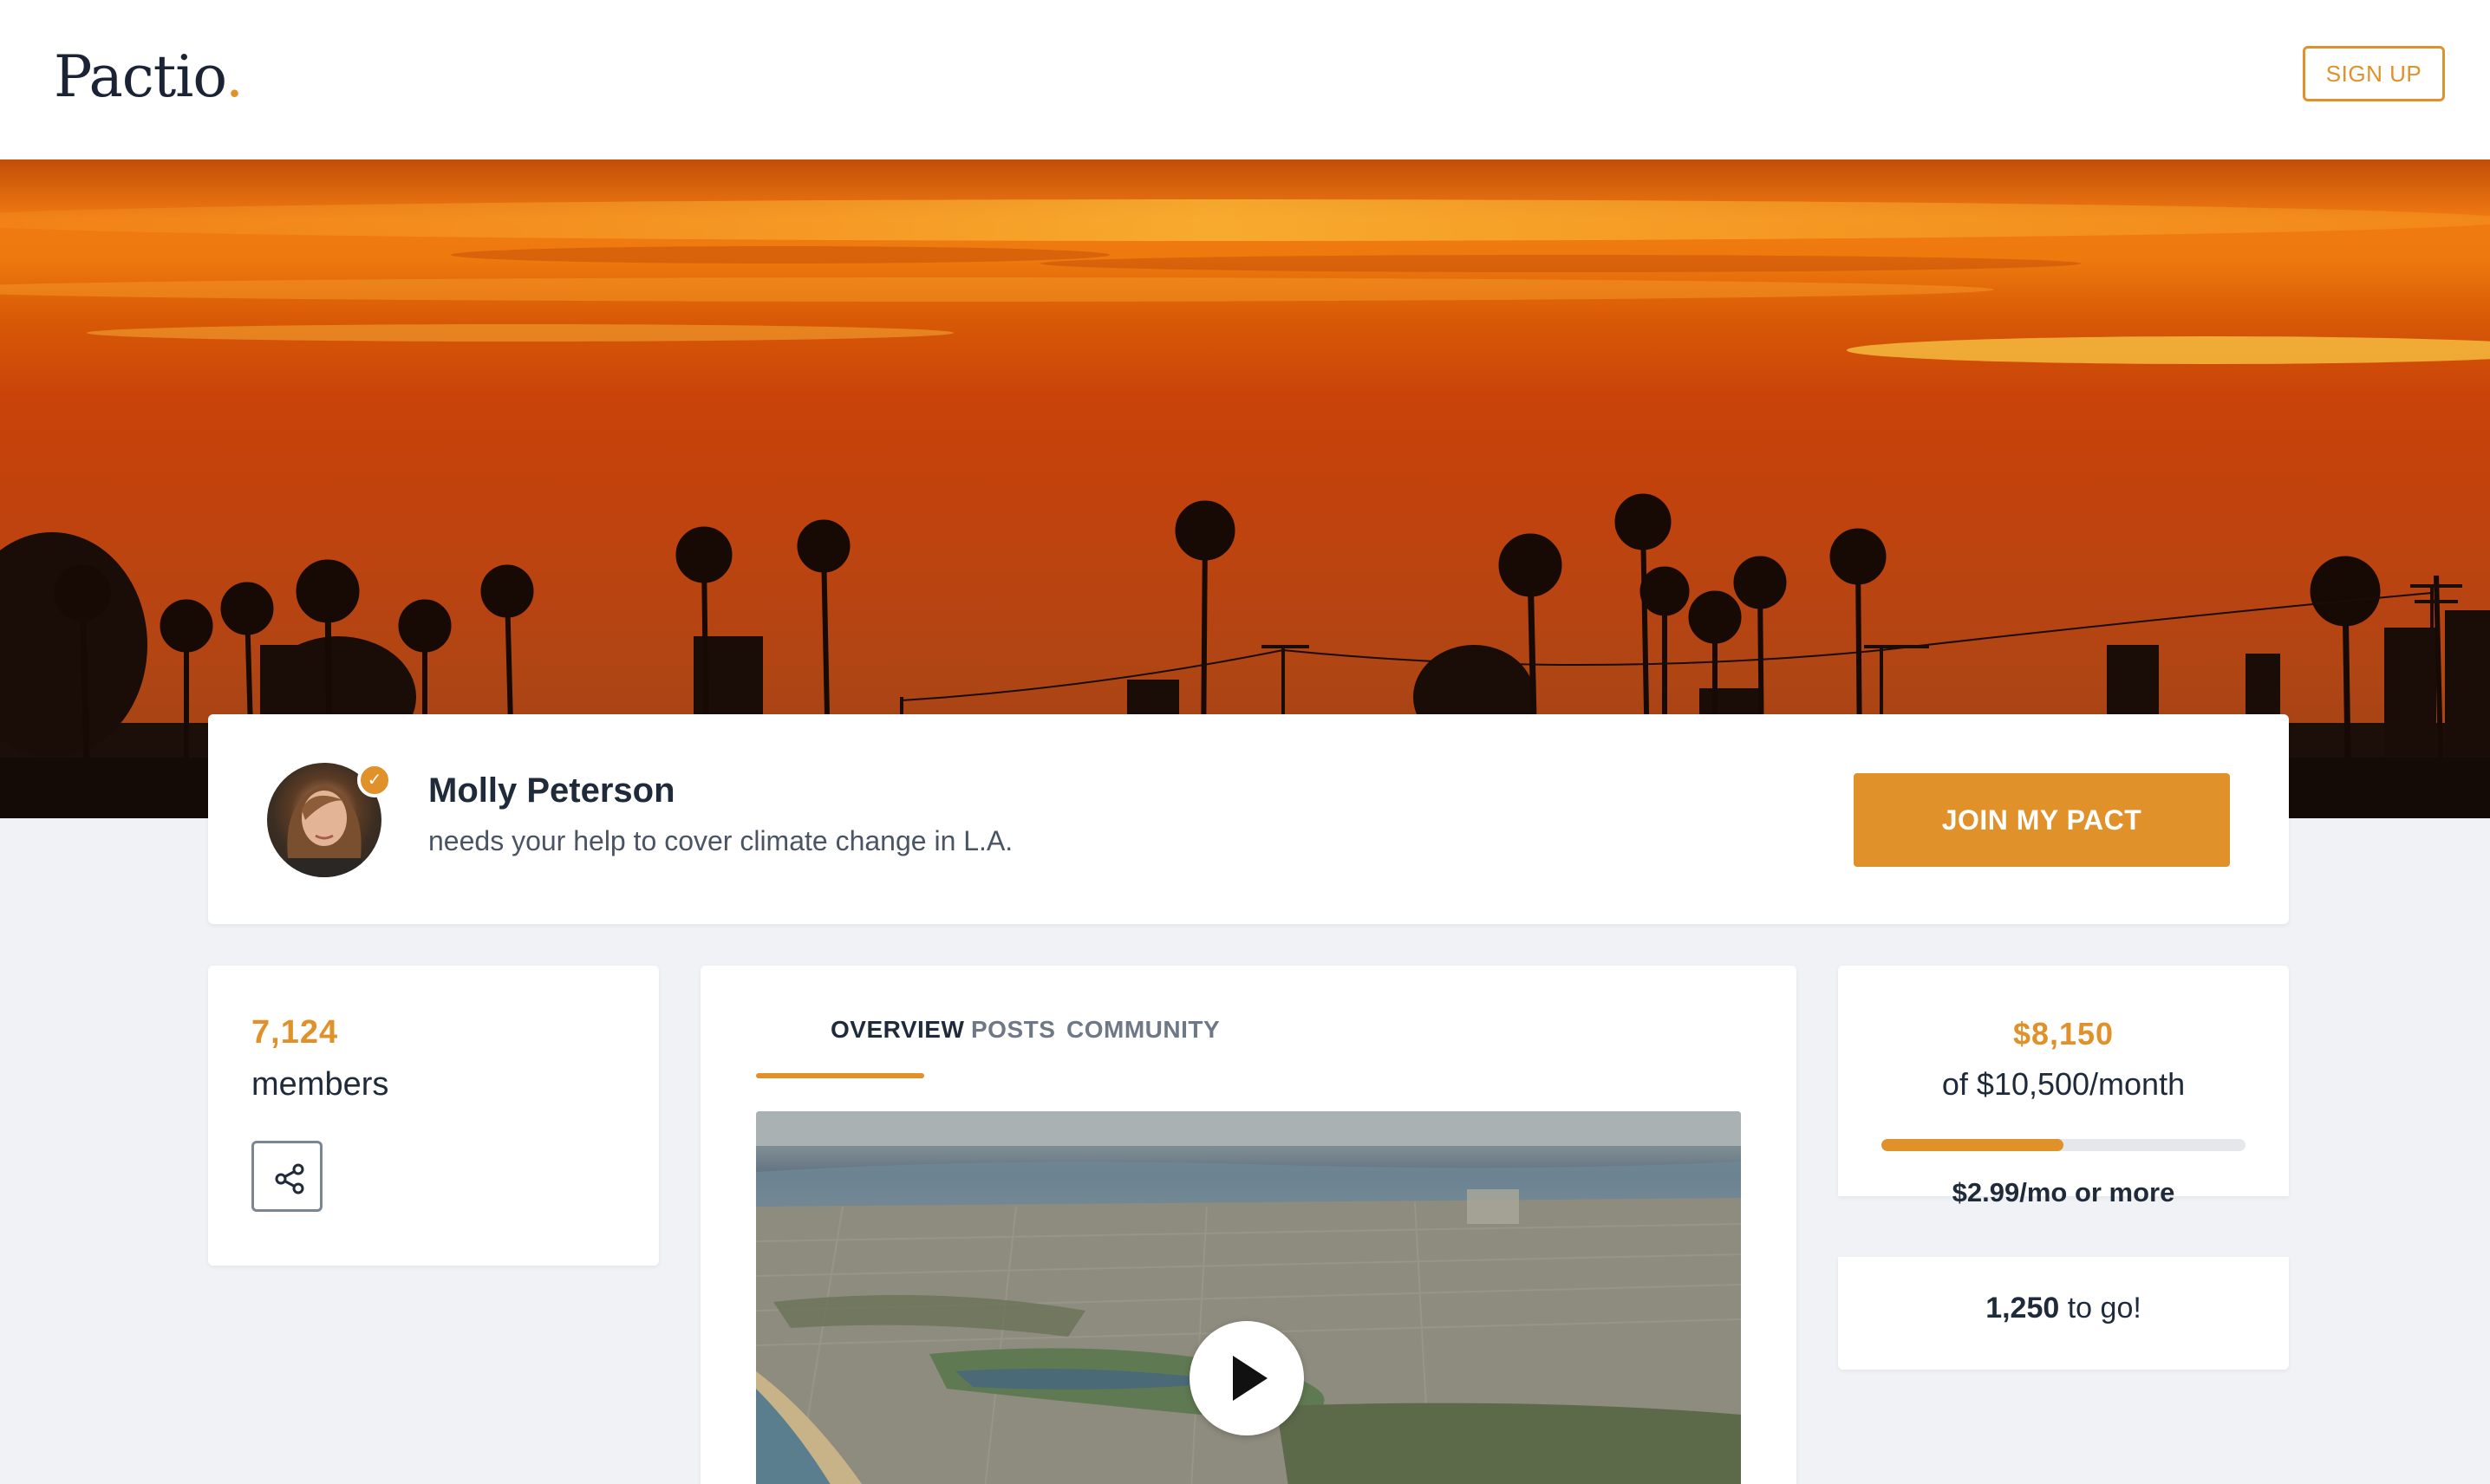  What do you see at coordinates (2063, 1145) in the screenshot?
I see `funding-progress-bar` at bounding box center [2063, 1145].